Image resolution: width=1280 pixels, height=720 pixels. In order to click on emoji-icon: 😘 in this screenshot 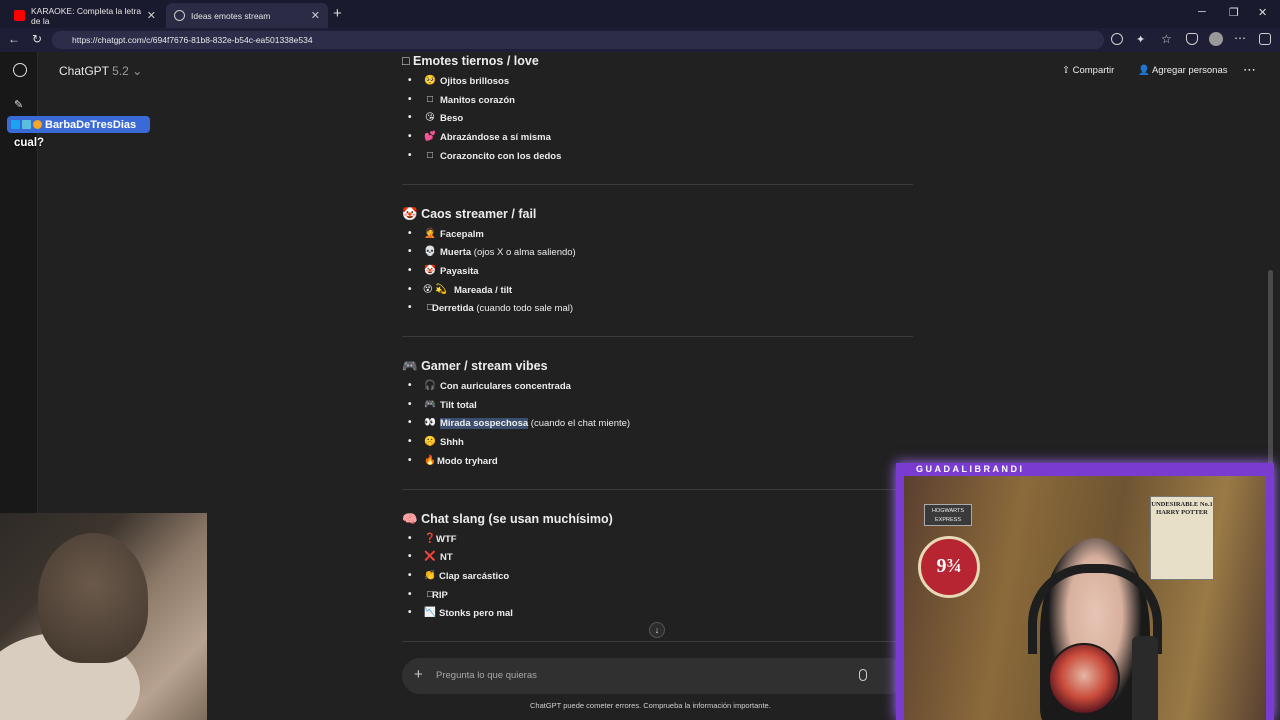, I will do `click(430, 117)`.